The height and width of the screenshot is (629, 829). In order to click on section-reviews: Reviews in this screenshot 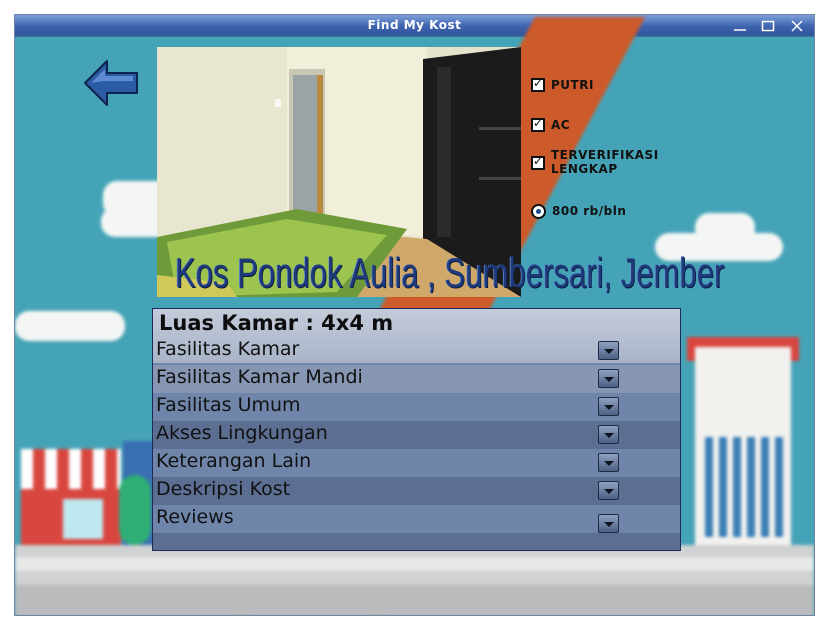, I will do `click(416, 519)`.